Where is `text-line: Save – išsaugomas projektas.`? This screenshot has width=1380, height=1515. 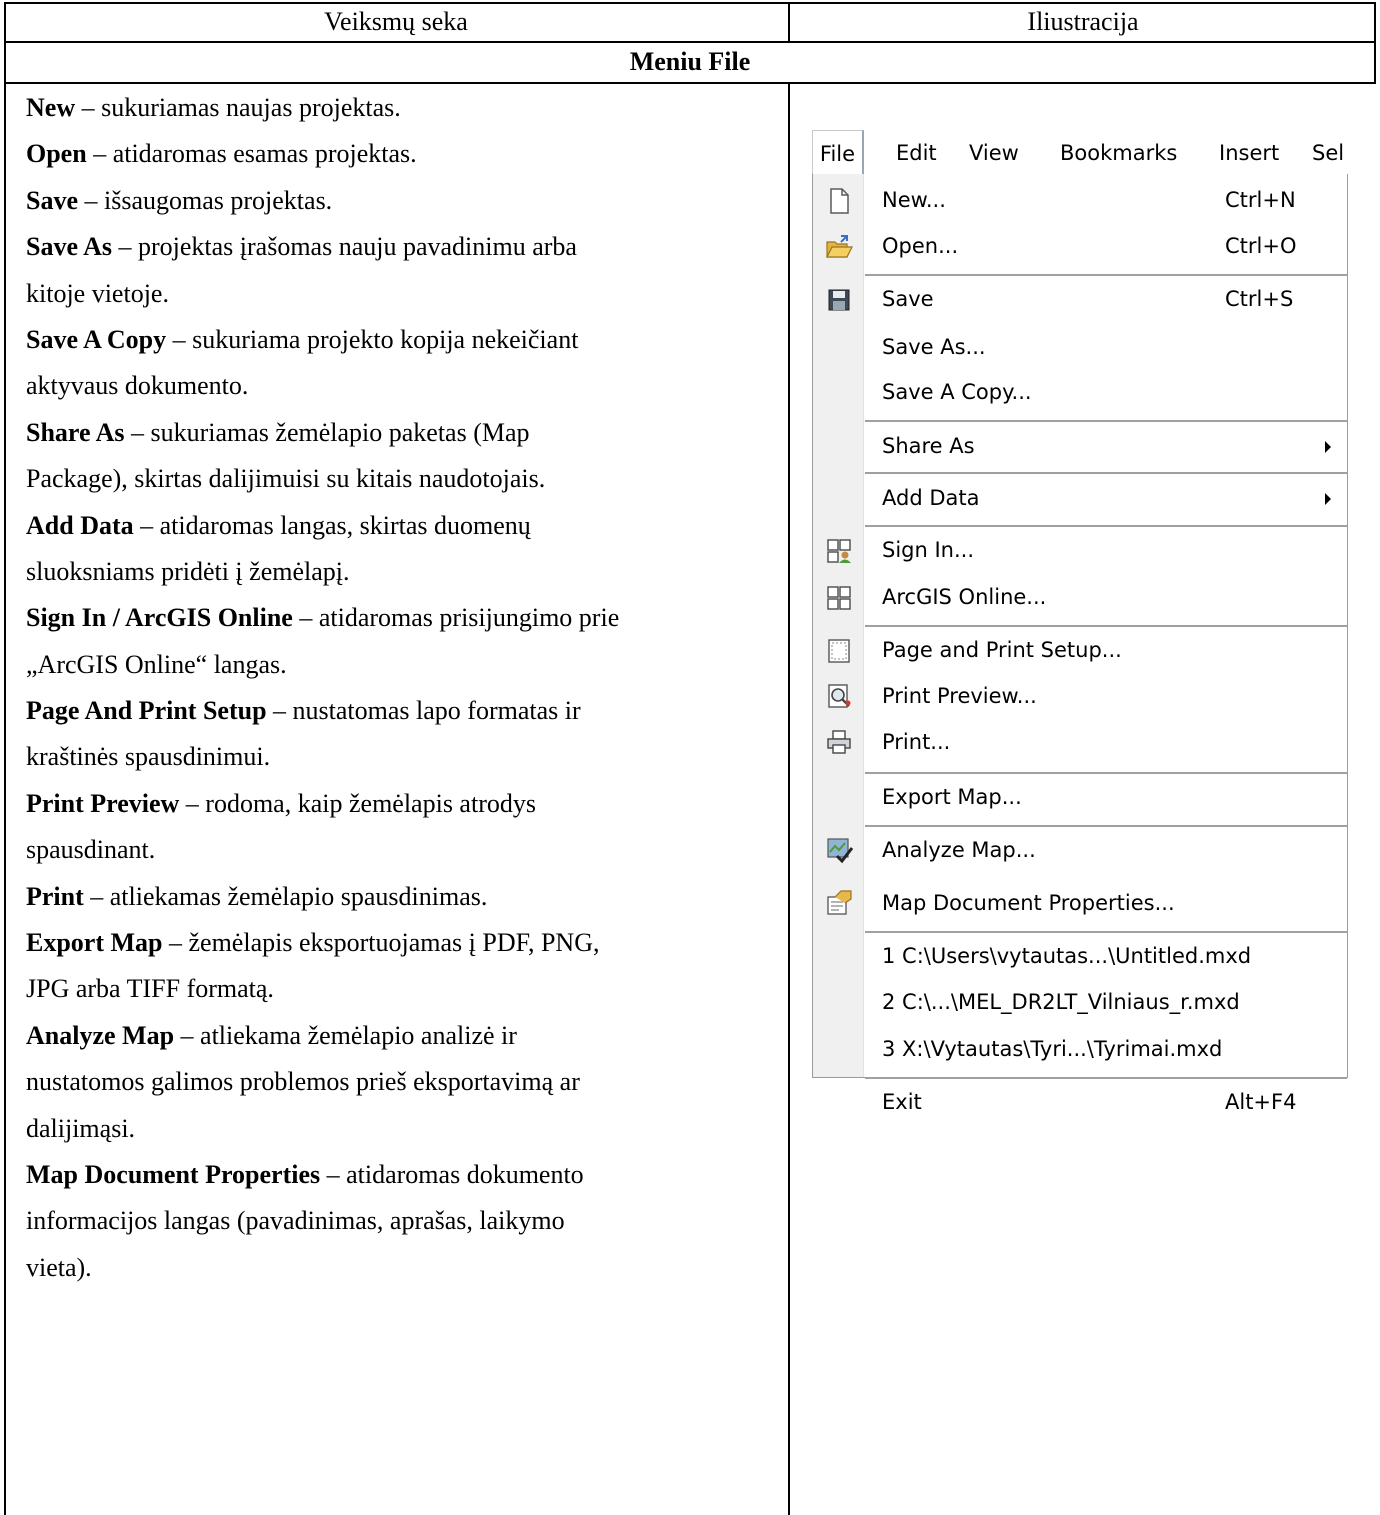 text-line: Save – išsaugomas projektas. is located at coordinates (406, 201).